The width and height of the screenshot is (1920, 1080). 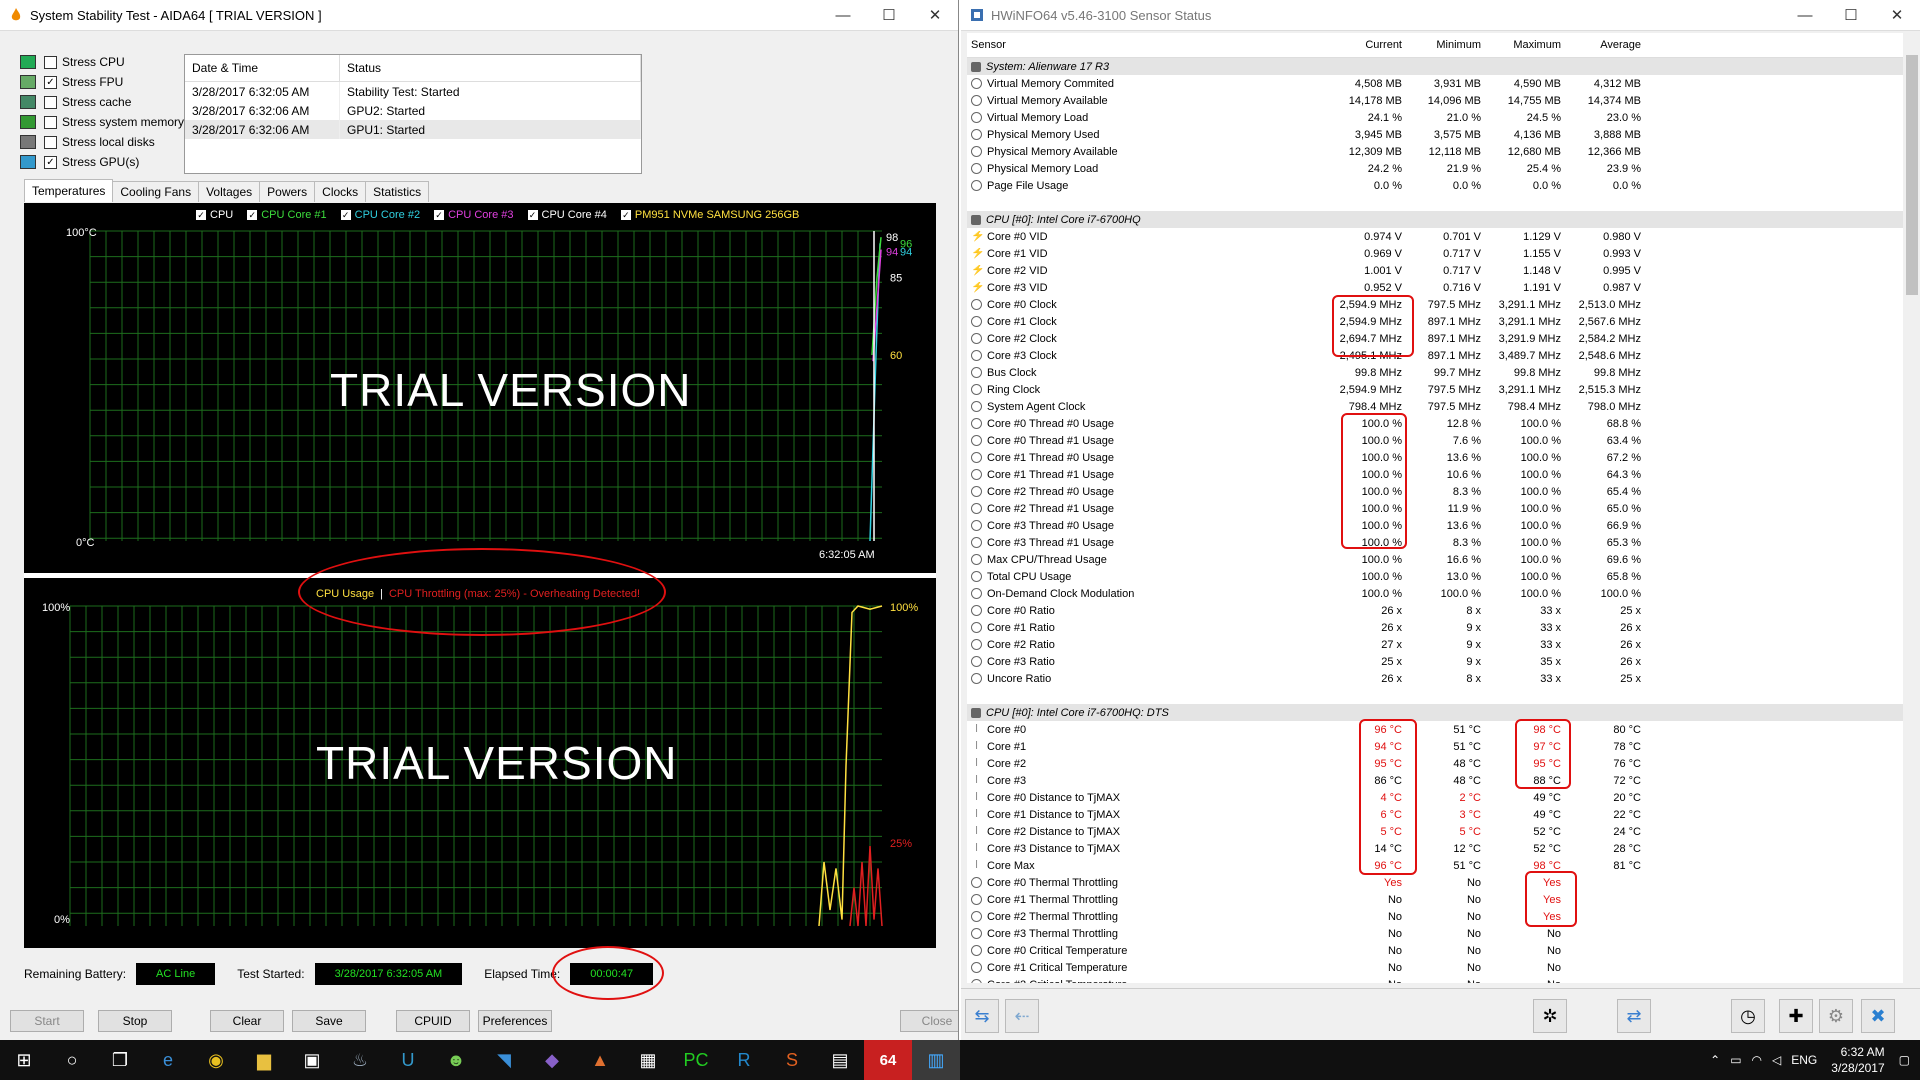 What do you see at coordinates (1715, 1060) in the screenshot?
I see `chevron-up-icon: ⌃` at bounding box center [1715, 1060].